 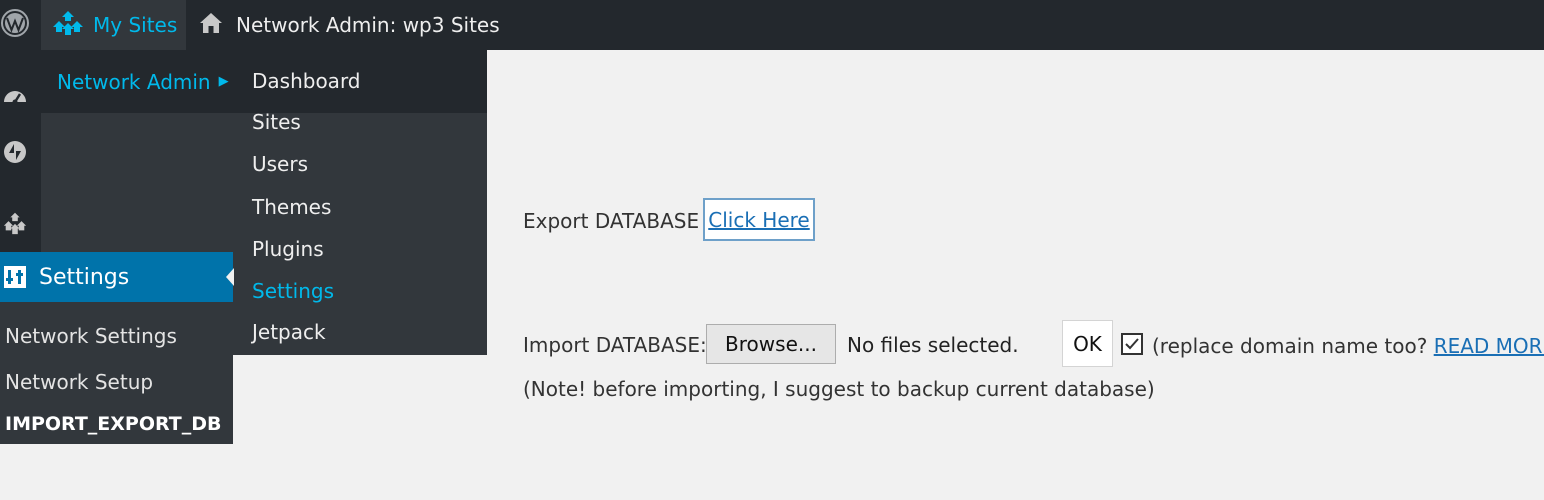 I want to click on network-admin-menu-item: Network Admin ▶, so click(x=137, y=81).